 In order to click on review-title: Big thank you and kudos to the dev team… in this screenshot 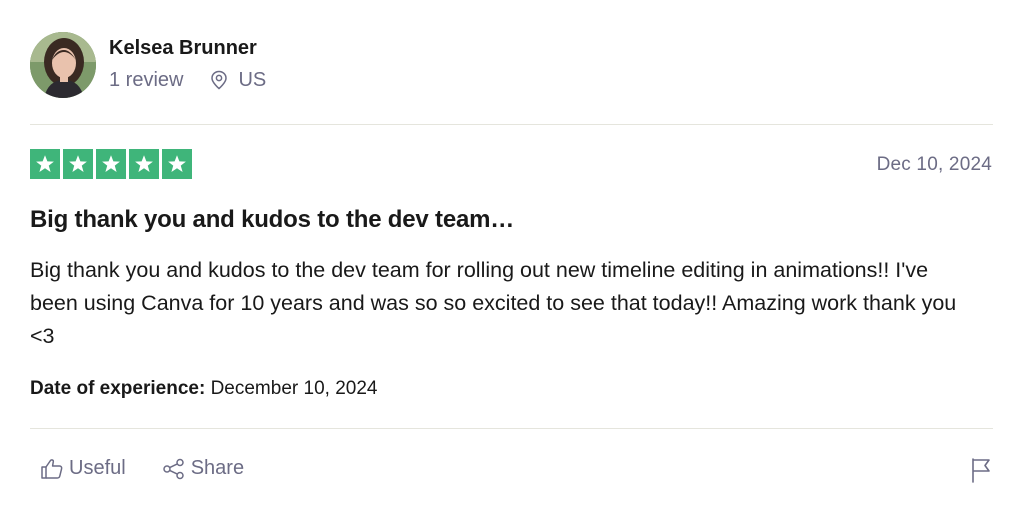, I will do `click(272, 220)`.